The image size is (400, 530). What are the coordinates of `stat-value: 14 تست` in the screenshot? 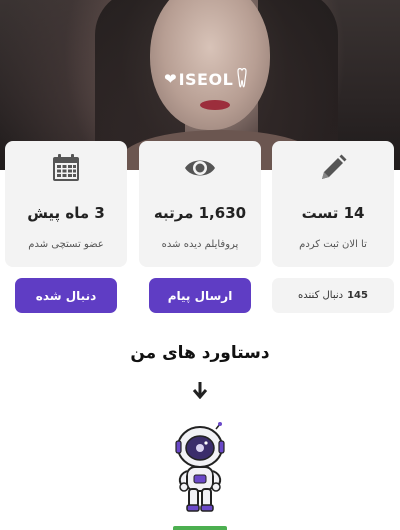 It's located at (333, 213).